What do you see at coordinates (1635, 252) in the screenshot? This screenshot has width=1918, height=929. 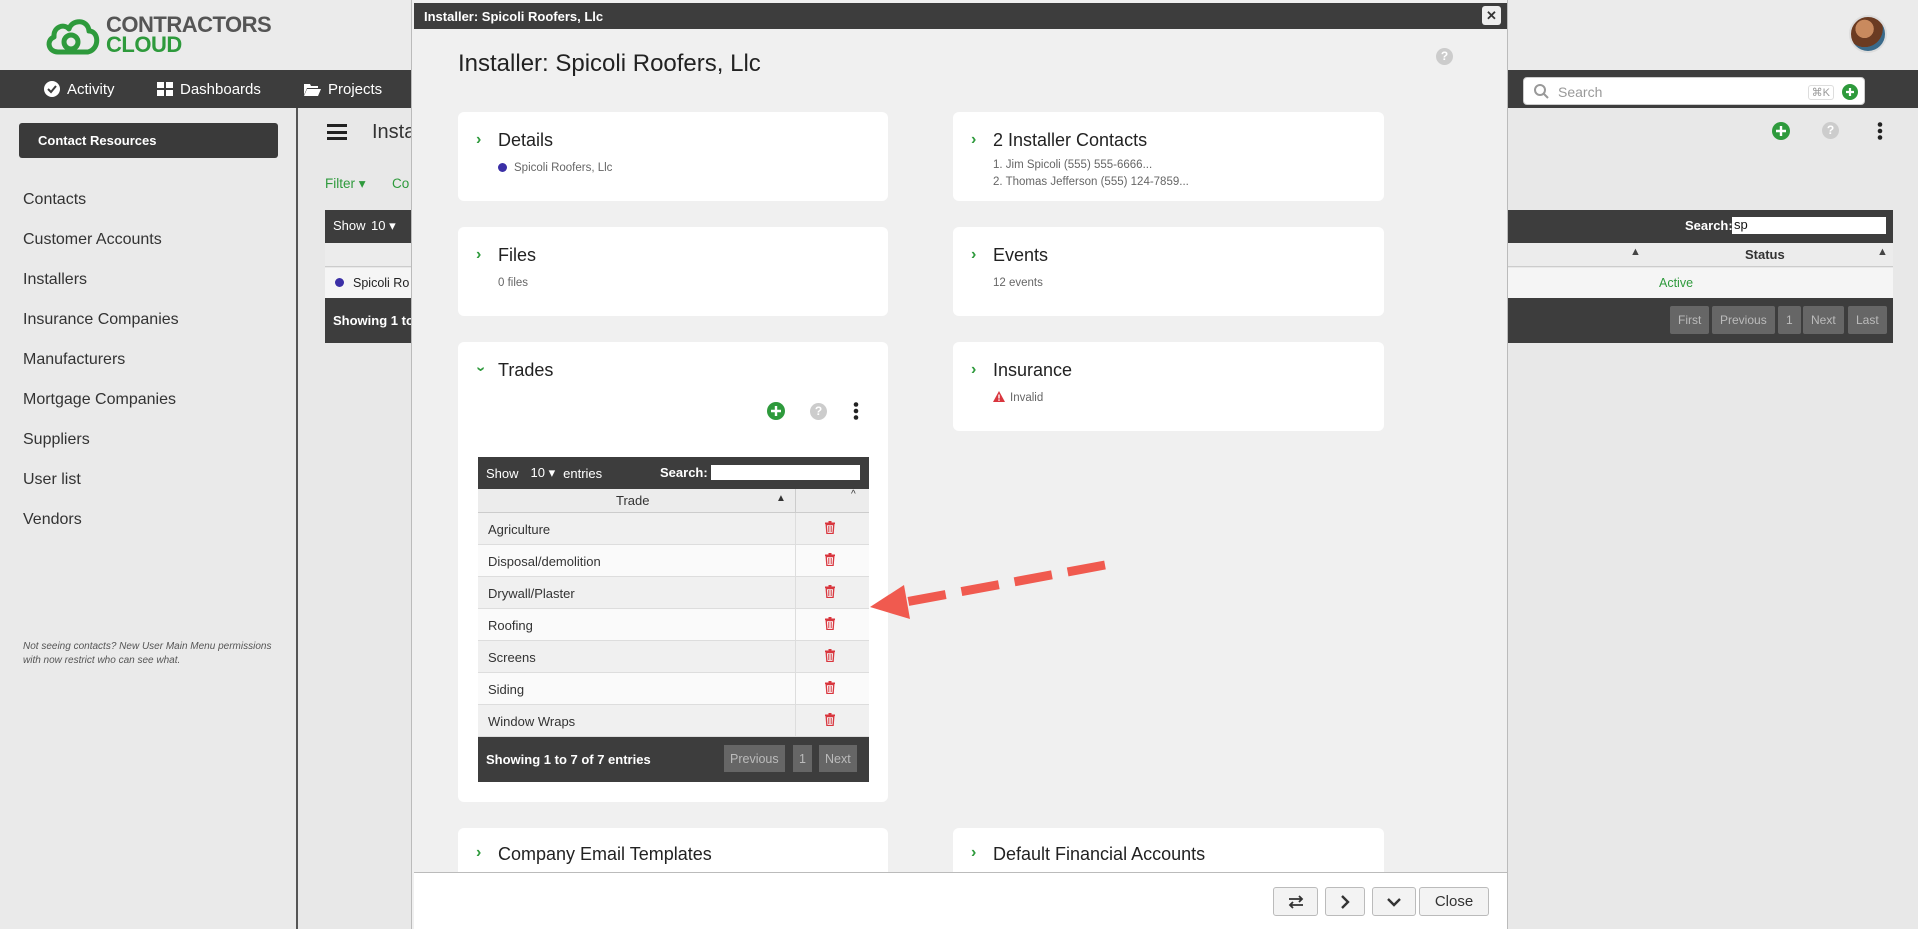 I see `bg-sort-icon: ▲` at bounding box center [1635, 252].